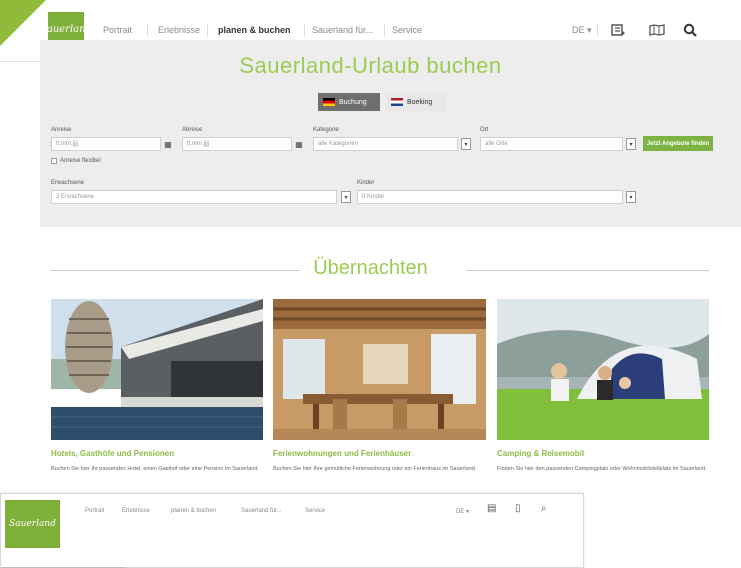 This screenshot has width=741, height=568. Describe the element at coordinates (329, 102) in the screenshot. I see `german-flag-icon` at that location.